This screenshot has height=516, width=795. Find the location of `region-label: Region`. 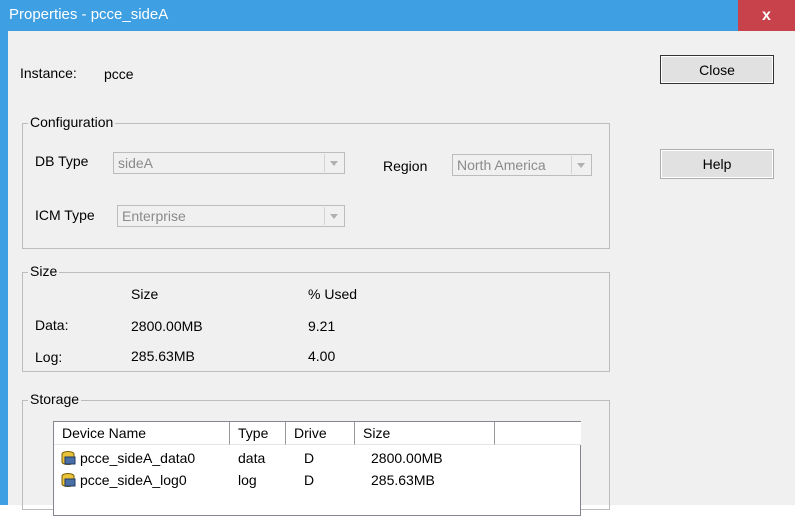

region-label: Region is located at coordinates (405, 166).